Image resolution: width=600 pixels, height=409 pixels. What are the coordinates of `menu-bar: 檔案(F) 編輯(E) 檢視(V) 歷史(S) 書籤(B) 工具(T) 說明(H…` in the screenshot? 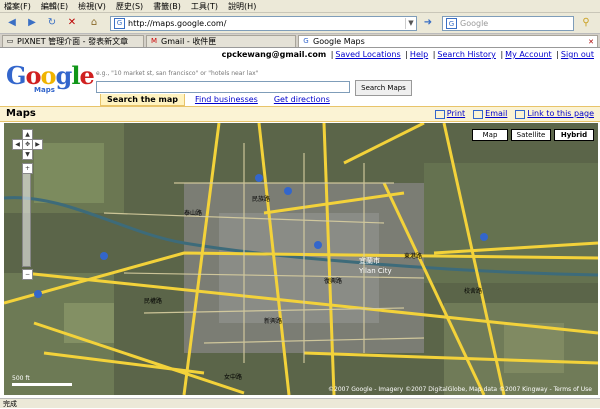 It's located at (300, 6).